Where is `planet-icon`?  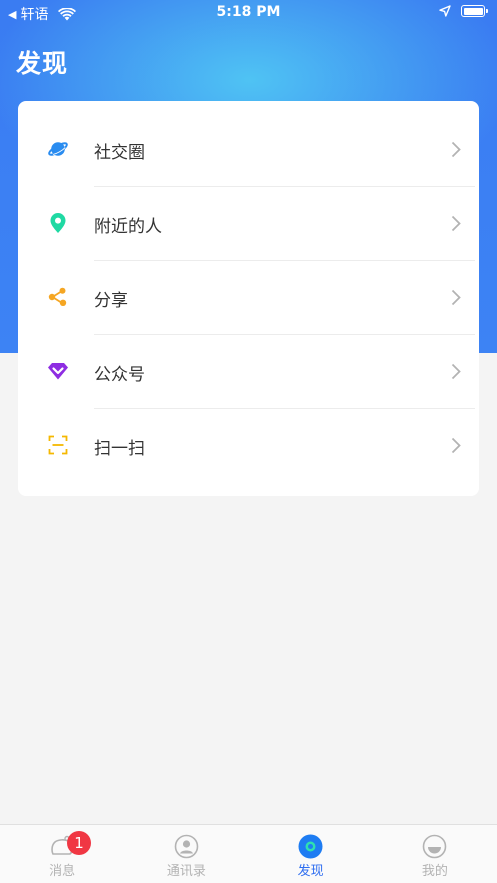
planet-icon is located at coordinates (58, 149).